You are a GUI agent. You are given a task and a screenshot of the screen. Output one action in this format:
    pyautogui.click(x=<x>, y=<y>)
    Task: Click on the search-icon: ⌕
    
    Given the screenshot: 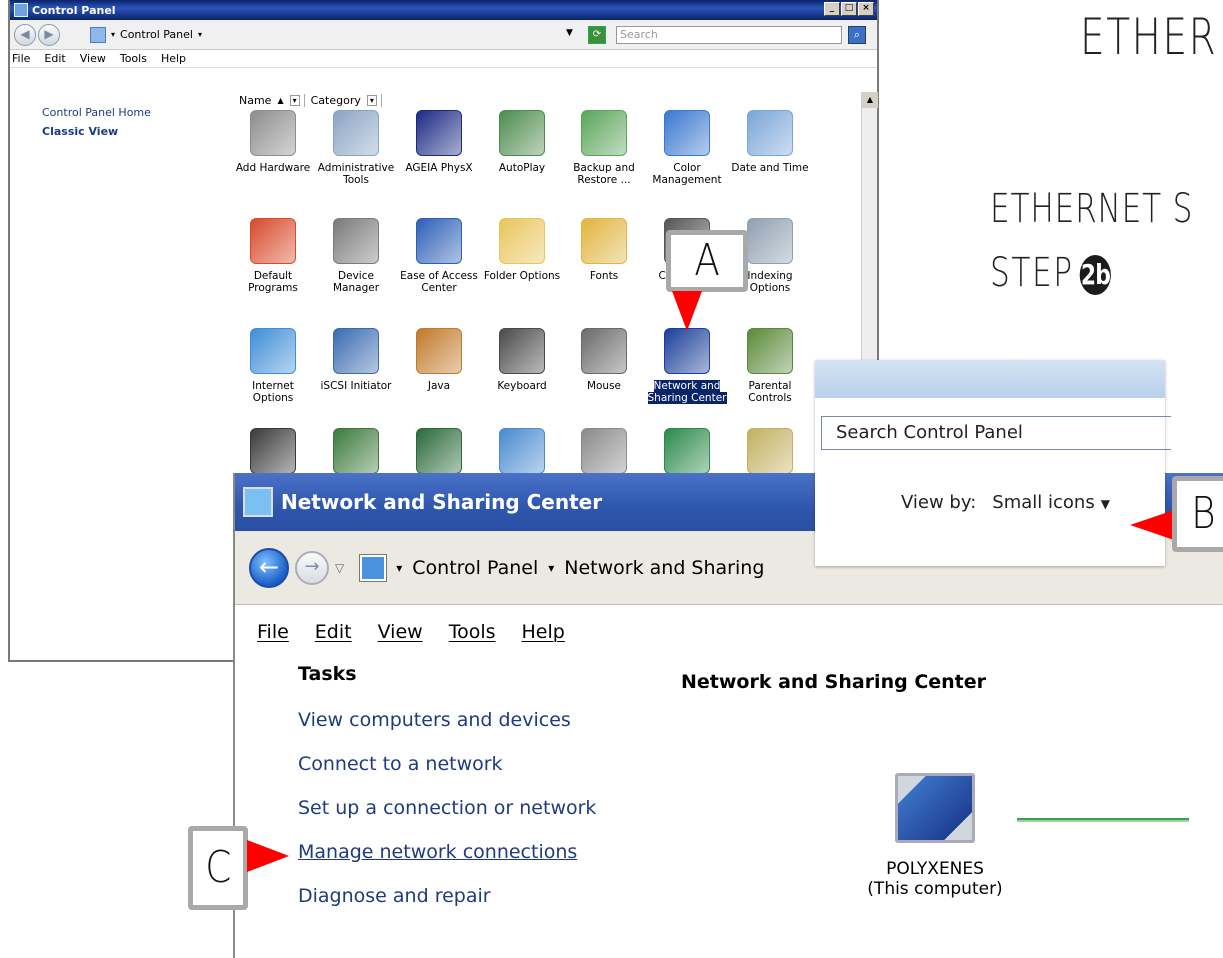 What is the action you would take?
    pyautogui.click(x=857, y=35)
    